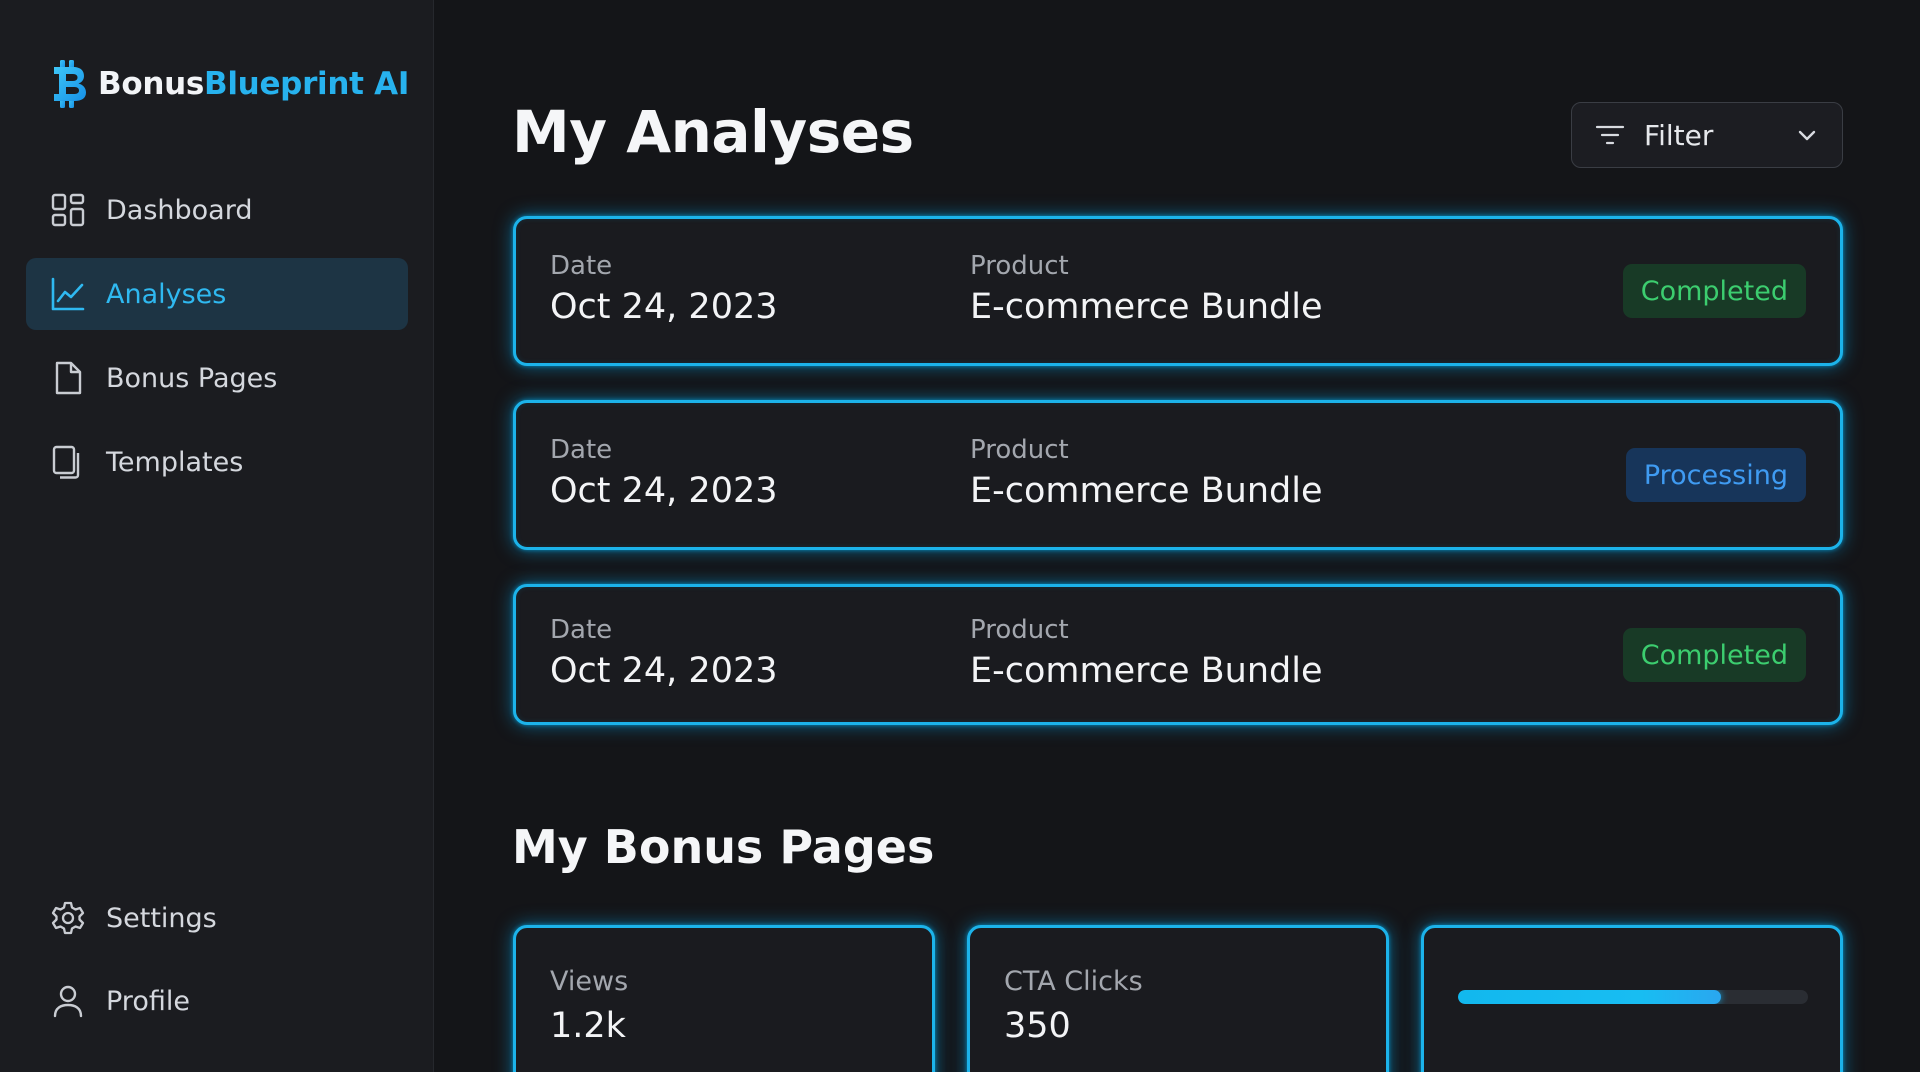  Describe the element at coordinates (175, 462) in the screenshot. I see `sidebar-item-label: Templates` at that location.